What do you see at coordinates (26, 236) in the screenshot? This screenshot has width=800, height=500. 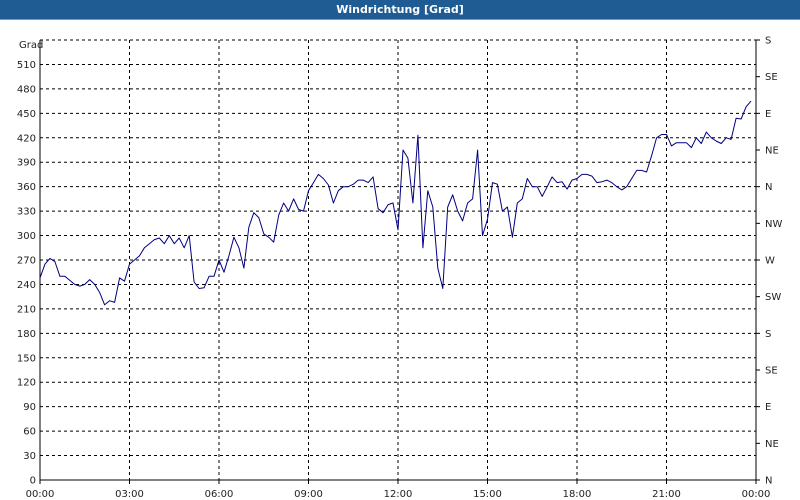 I see `y-tick-label: 300` at bounding box center [26, 236].